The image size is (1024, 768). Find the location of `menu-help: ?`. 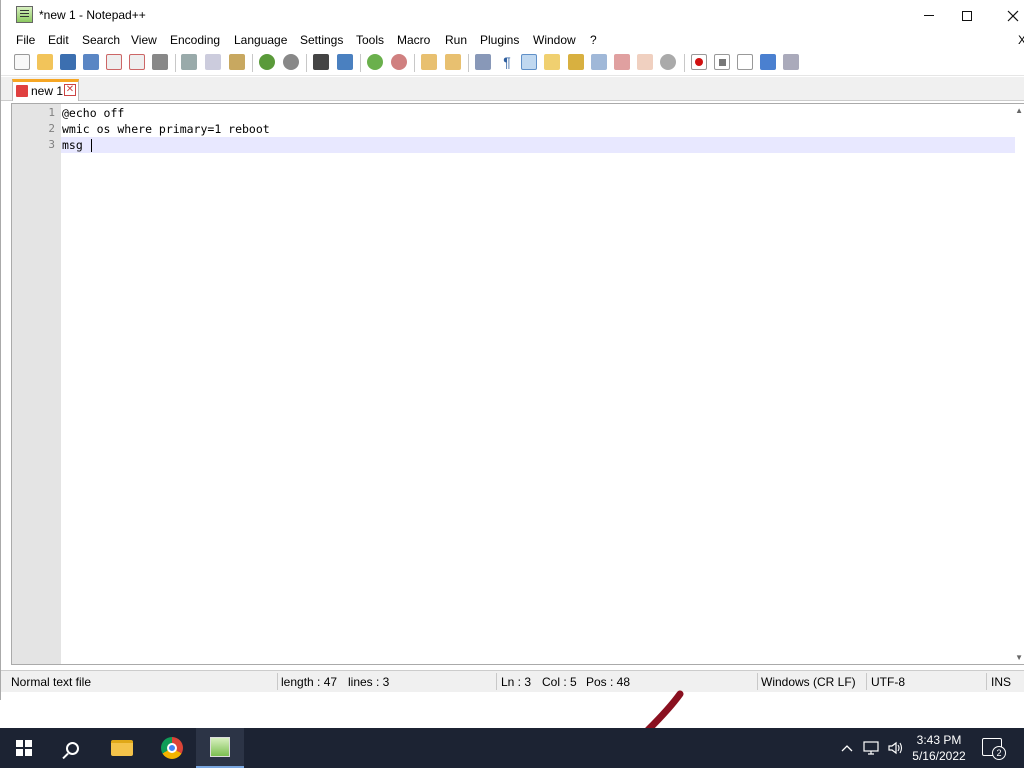

menu-help: ? is located at coordinates (593, 40).